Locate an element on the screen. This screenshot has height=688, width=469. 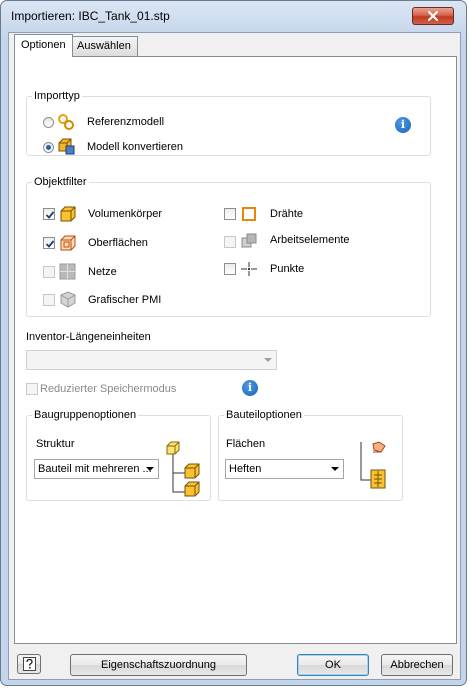
wire-icon is located at coordinates (249, 214).